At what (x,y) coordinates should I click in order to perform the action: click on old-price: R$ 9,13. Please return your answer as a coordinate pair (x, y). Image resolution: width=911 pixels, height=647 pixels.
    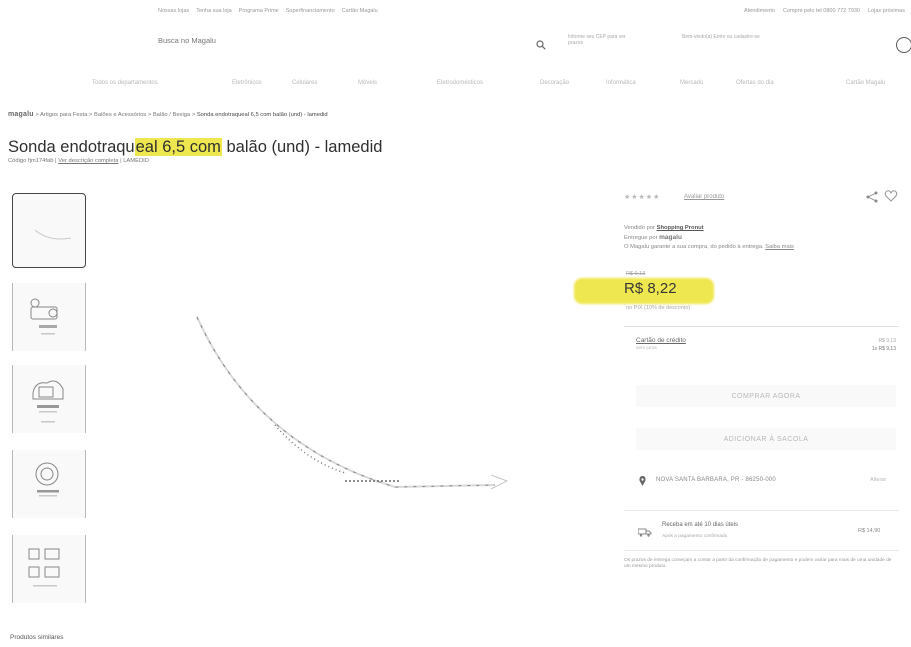
    Looking at the image, I should click on (636, 274).